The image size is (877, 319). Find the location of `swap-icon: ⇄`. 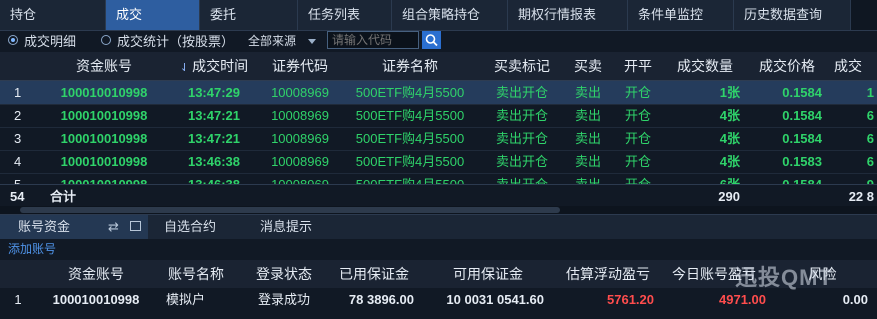

swap-icon: ⇄ is located at coordinates (113, 227).